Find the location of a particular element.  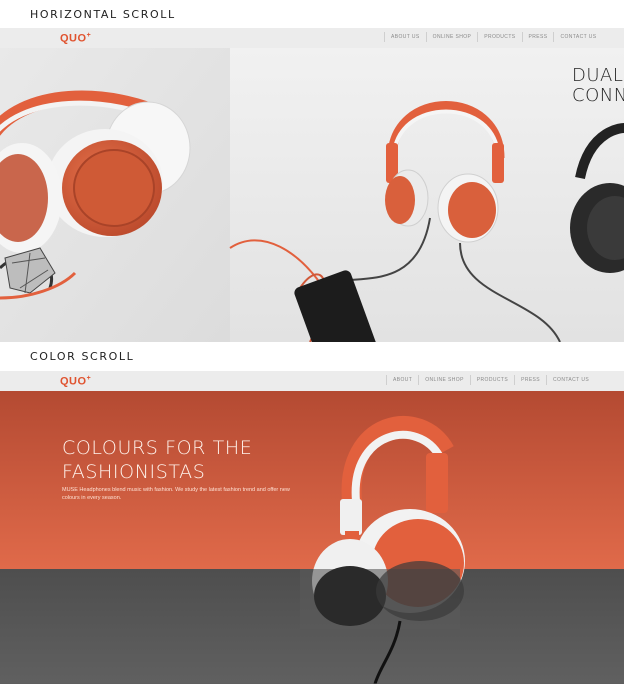

top-logo: QUO+ is located at coordinates (75, 38).